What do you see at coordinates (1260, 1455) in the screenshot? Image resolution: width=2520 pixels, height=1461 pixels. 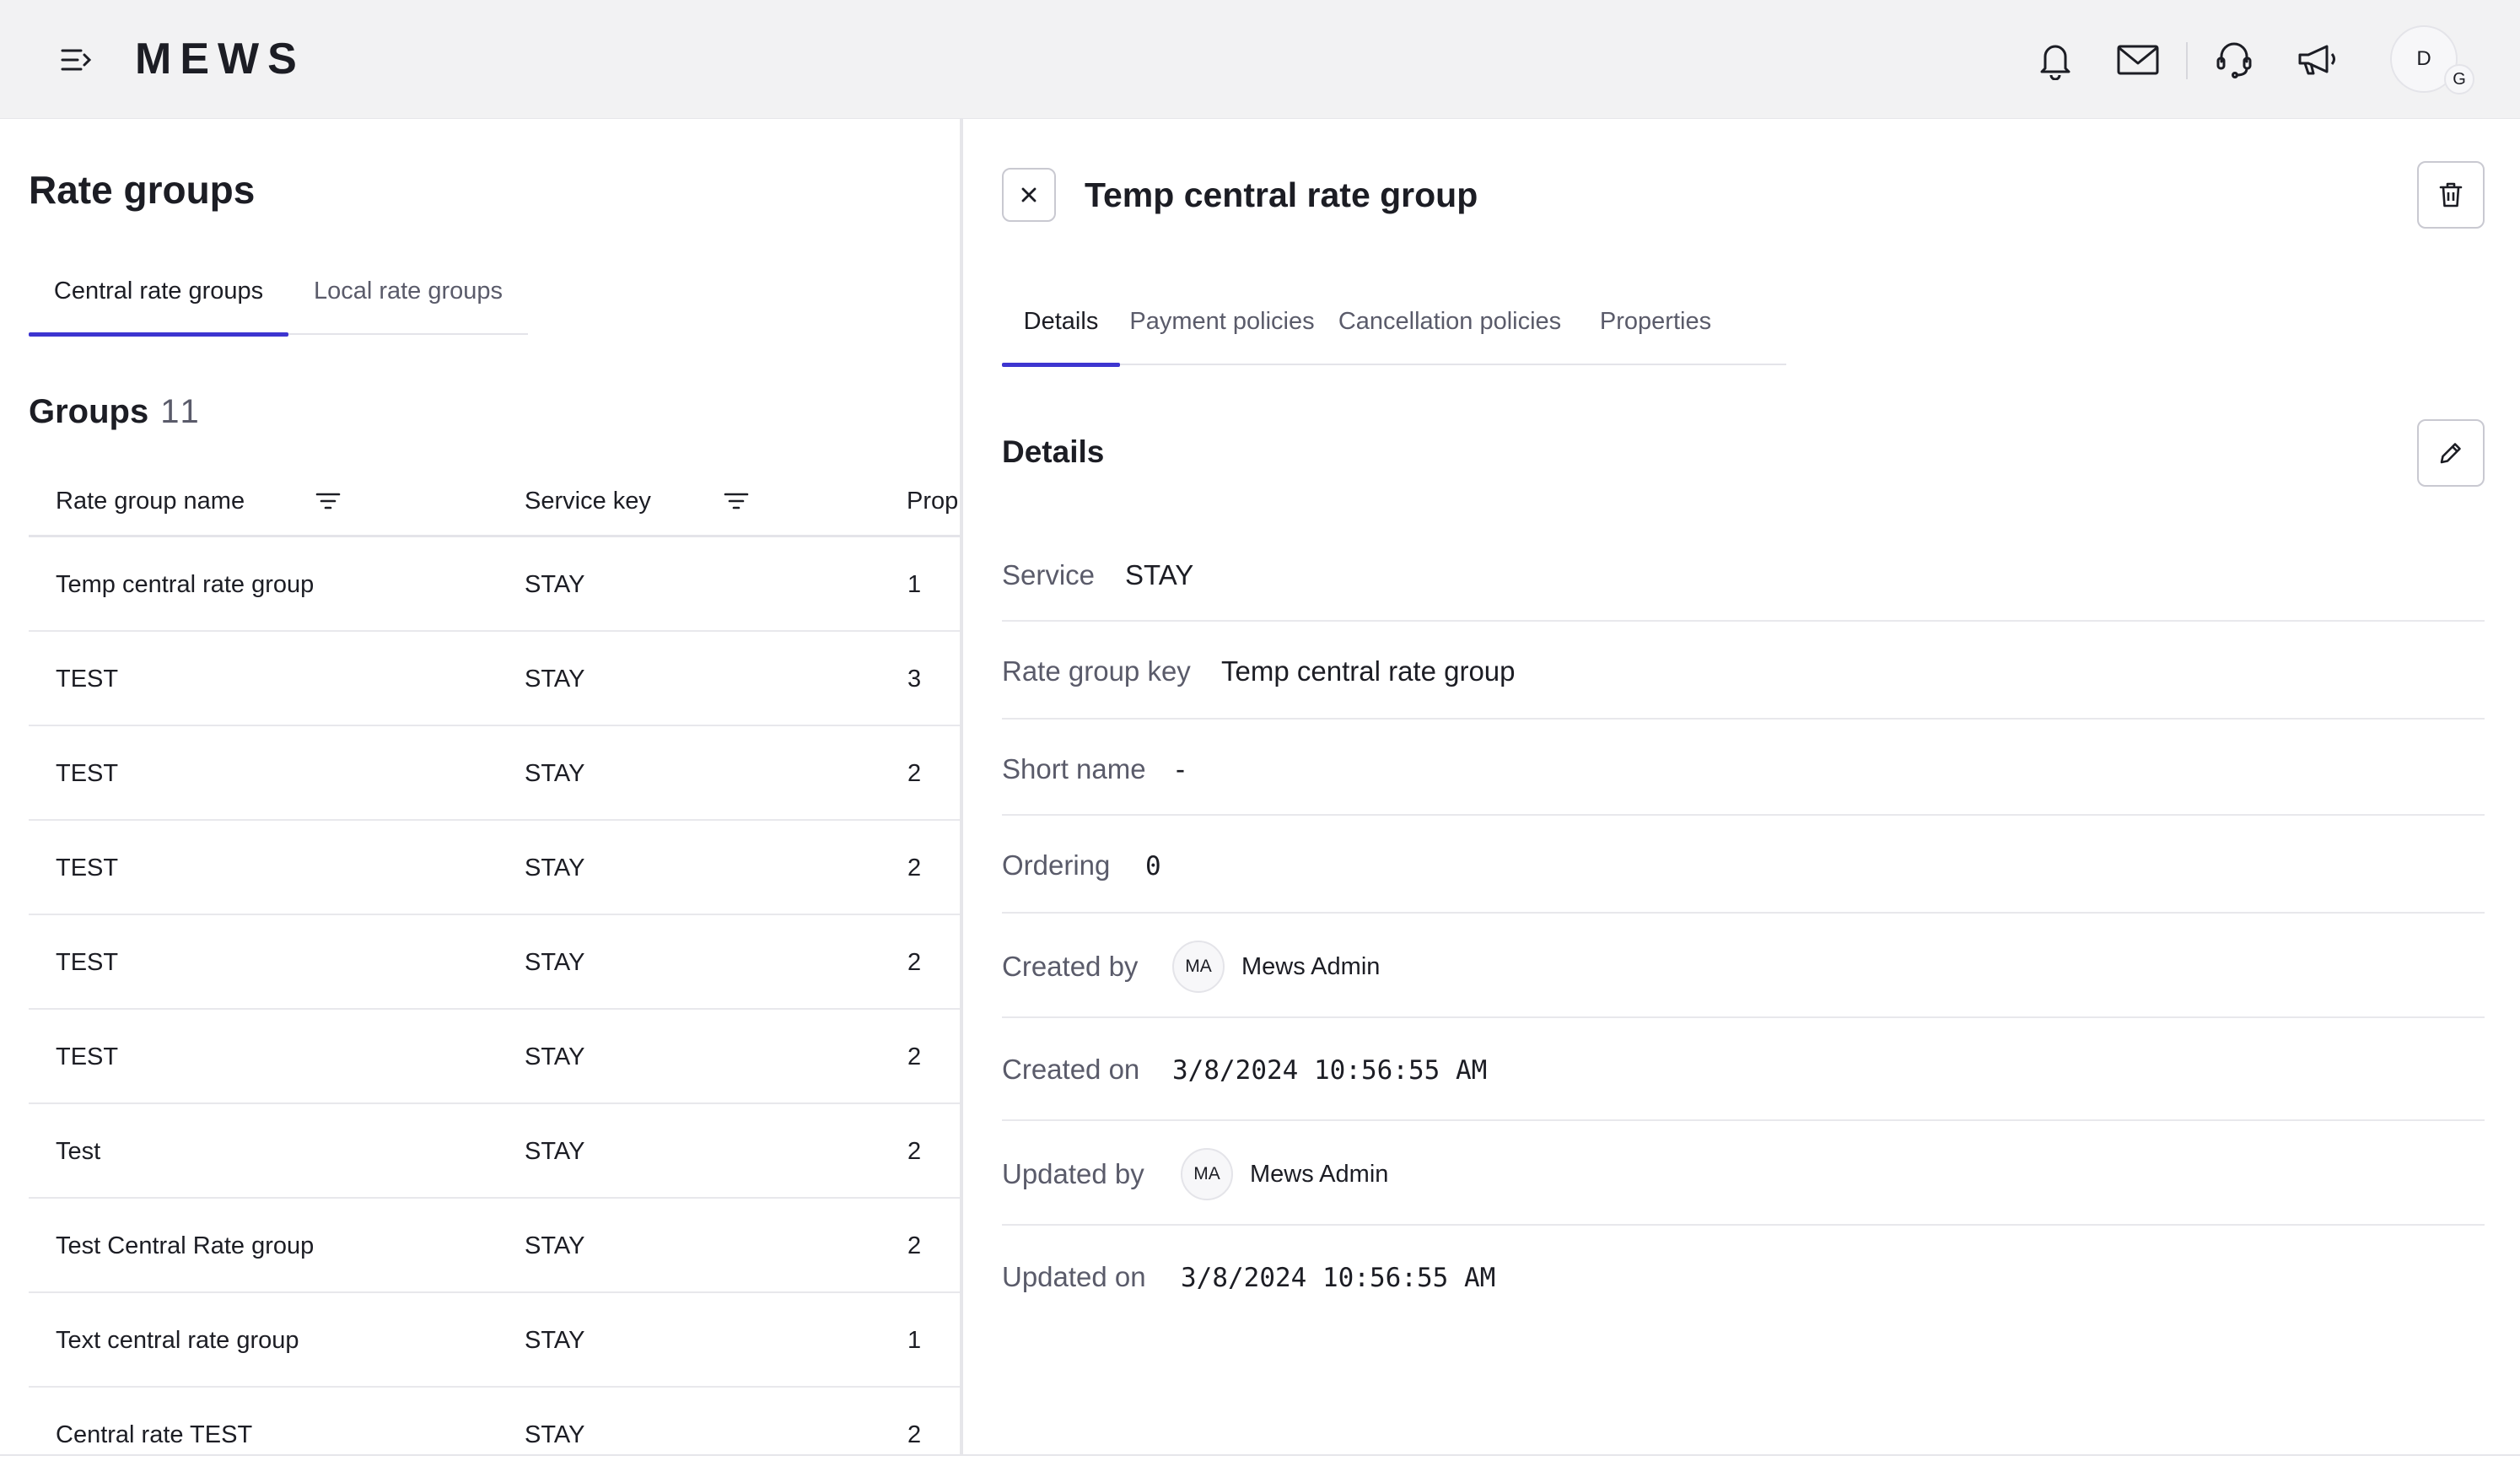 I see `bottom-border` at bounding box center [1260, 1455].